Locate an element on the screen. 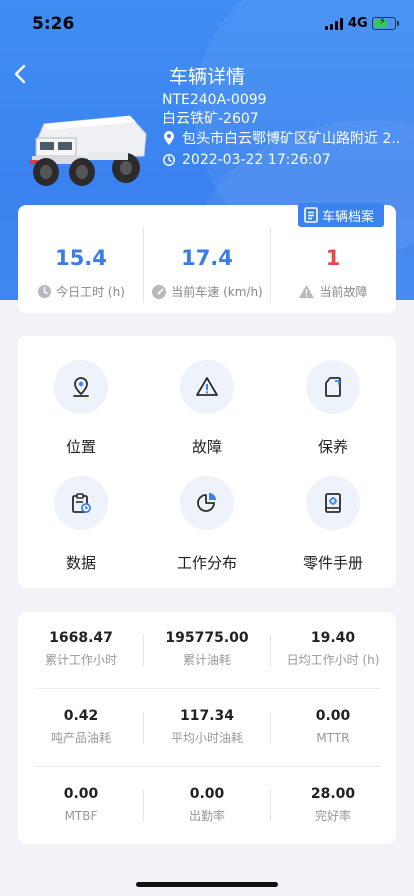  function-maintenance: 保养 is located at coordinates (333, 408).